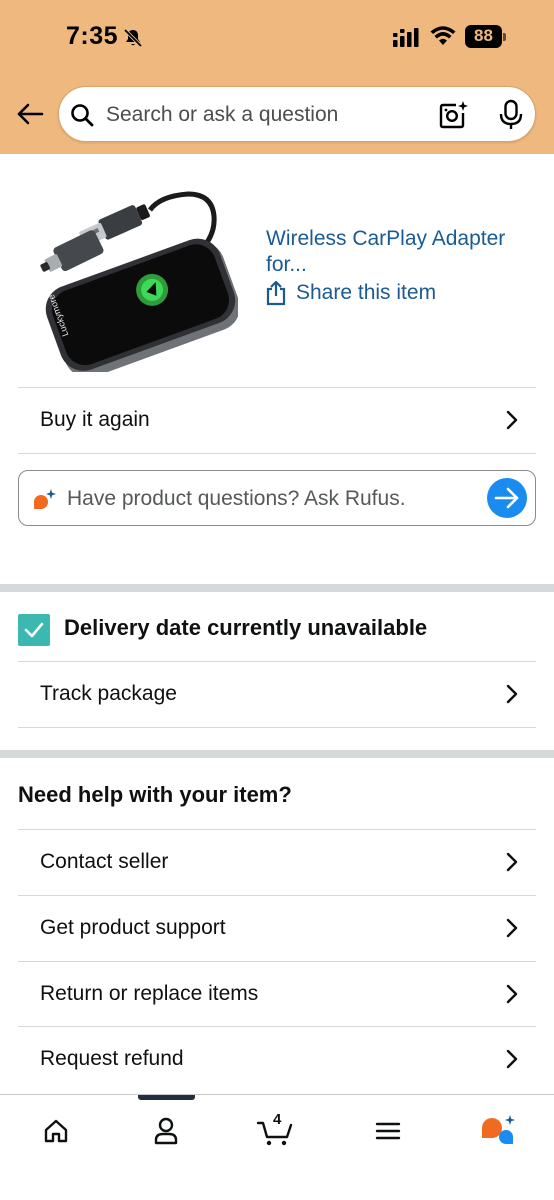 The height and width of the screenshot is (1200, 554). What do you see at coordinates (277, 862) in the screenshot?
I see `contact-seller-row: Contact seller` at bounding box center [277, 862].